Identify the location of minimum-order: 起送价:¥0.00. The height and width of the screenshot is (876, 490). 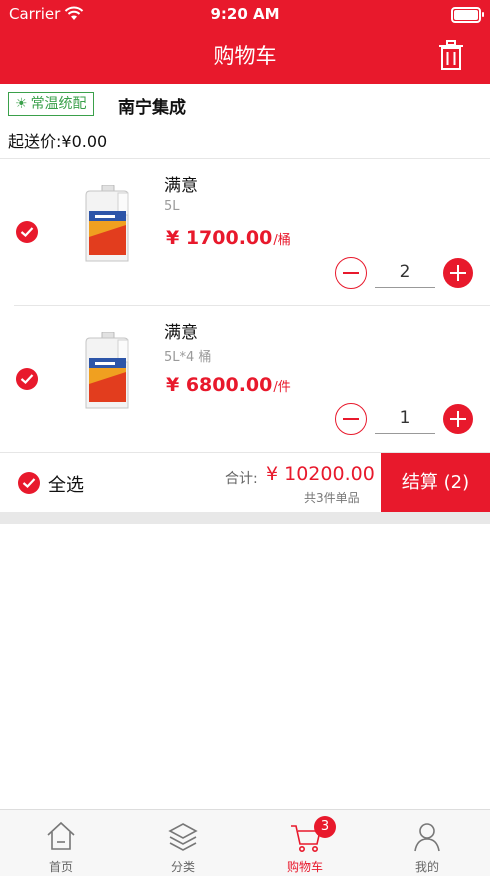
(58, 141).